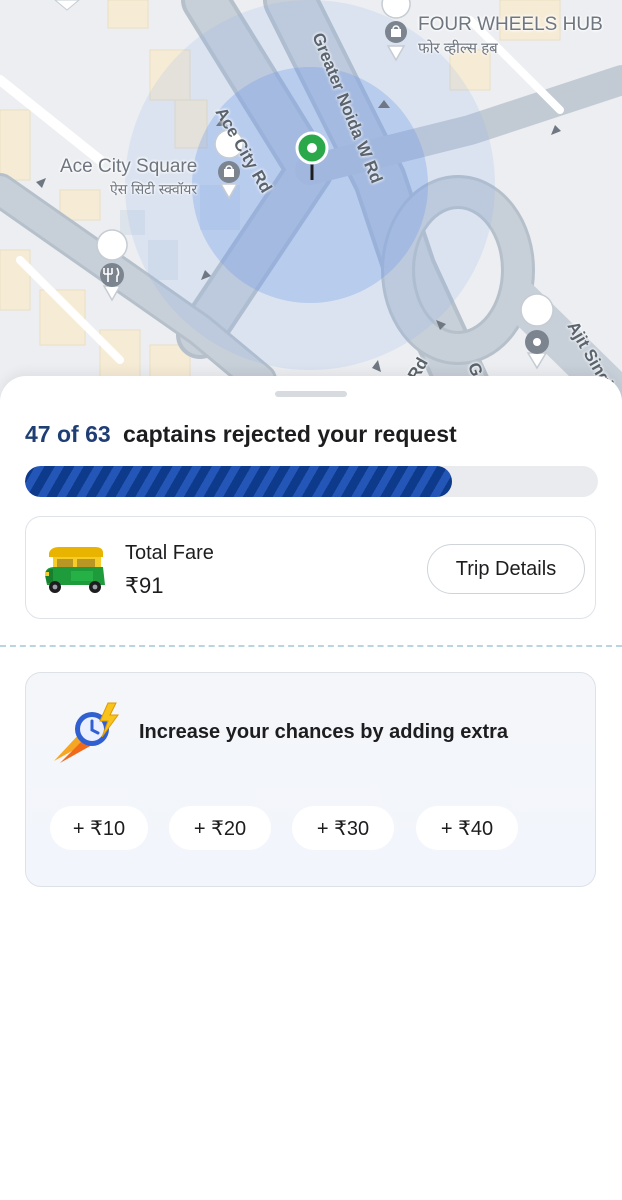  Describe the element at coordinates (129, 166) in the screenshot. I see `map-label-ace-city-square: Ace City Square` at that location.